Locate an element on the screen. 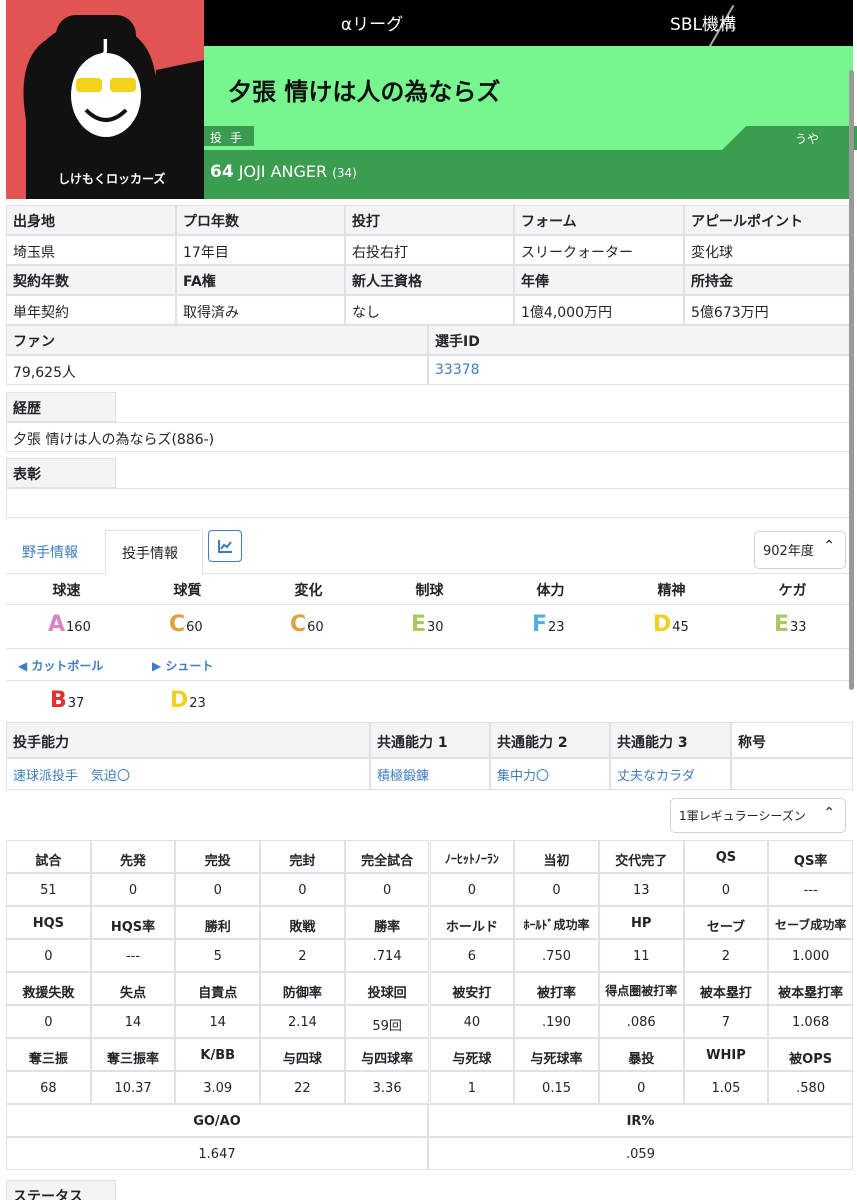 This screenshot has height=1200, width=857. pitch-shoot-grade: D23 is located at coordinates (188, 700).